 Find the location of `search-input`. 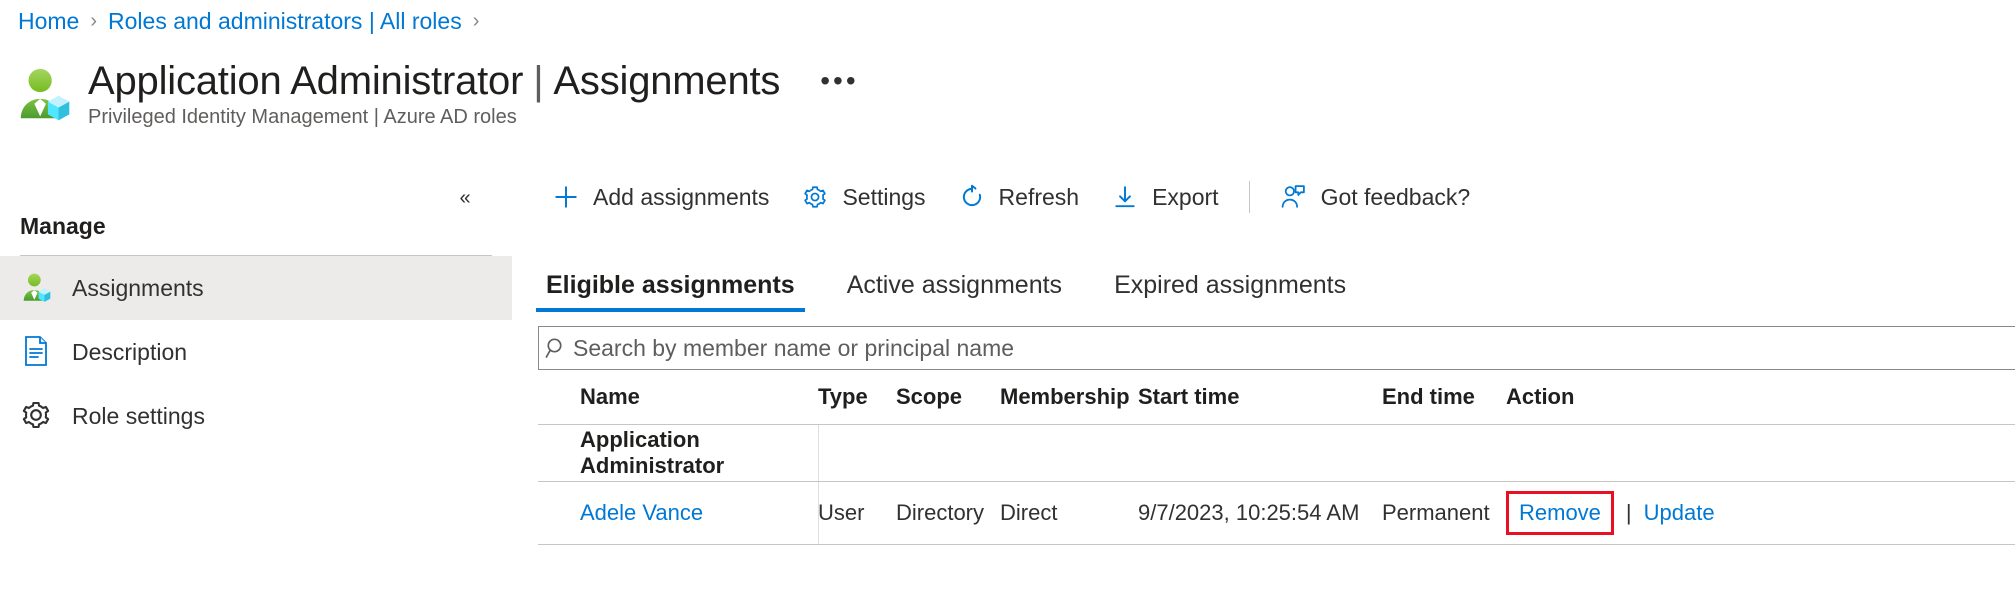

search-input is located at coordinates (1294, 348).